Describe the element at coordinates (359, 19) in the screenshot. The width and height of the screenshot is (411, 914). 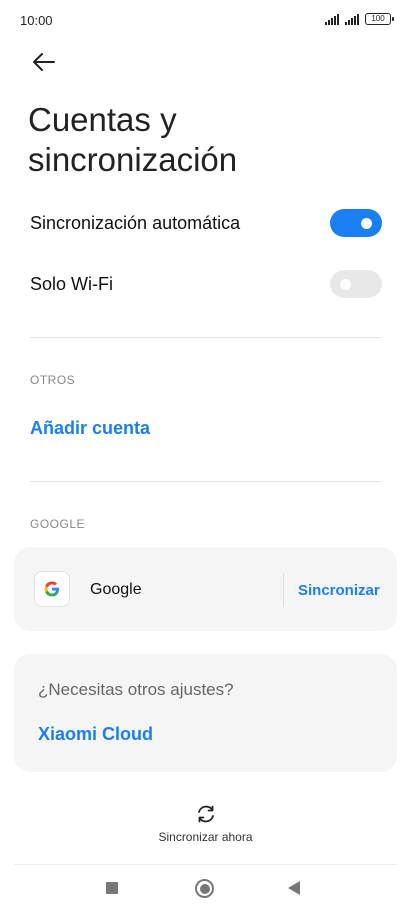
I see `status-icons: 100` at that location.